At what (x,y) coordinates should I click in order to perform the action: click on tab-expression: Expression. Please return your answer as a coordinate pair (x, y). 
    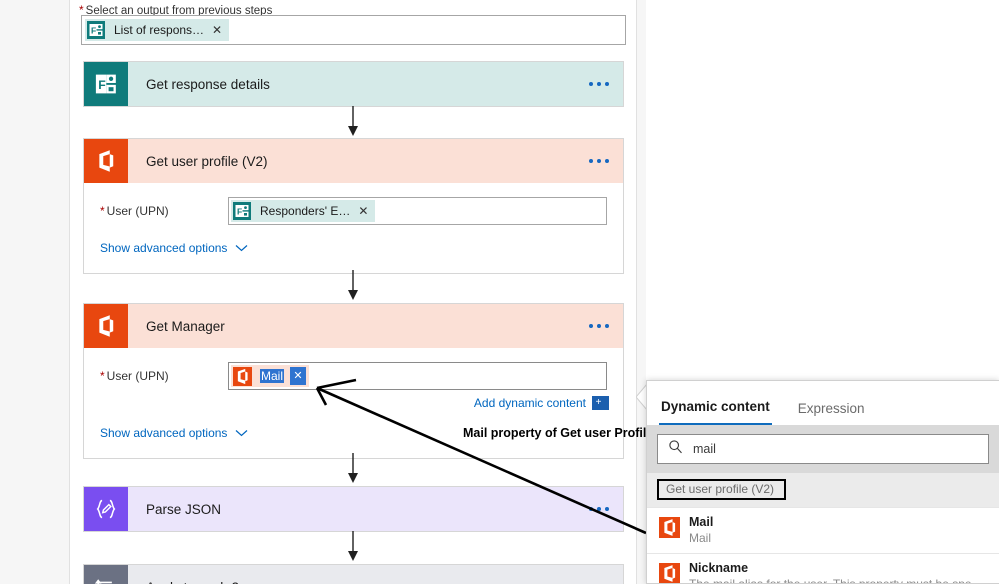
    Looking at the image, I should click on (831, 413).